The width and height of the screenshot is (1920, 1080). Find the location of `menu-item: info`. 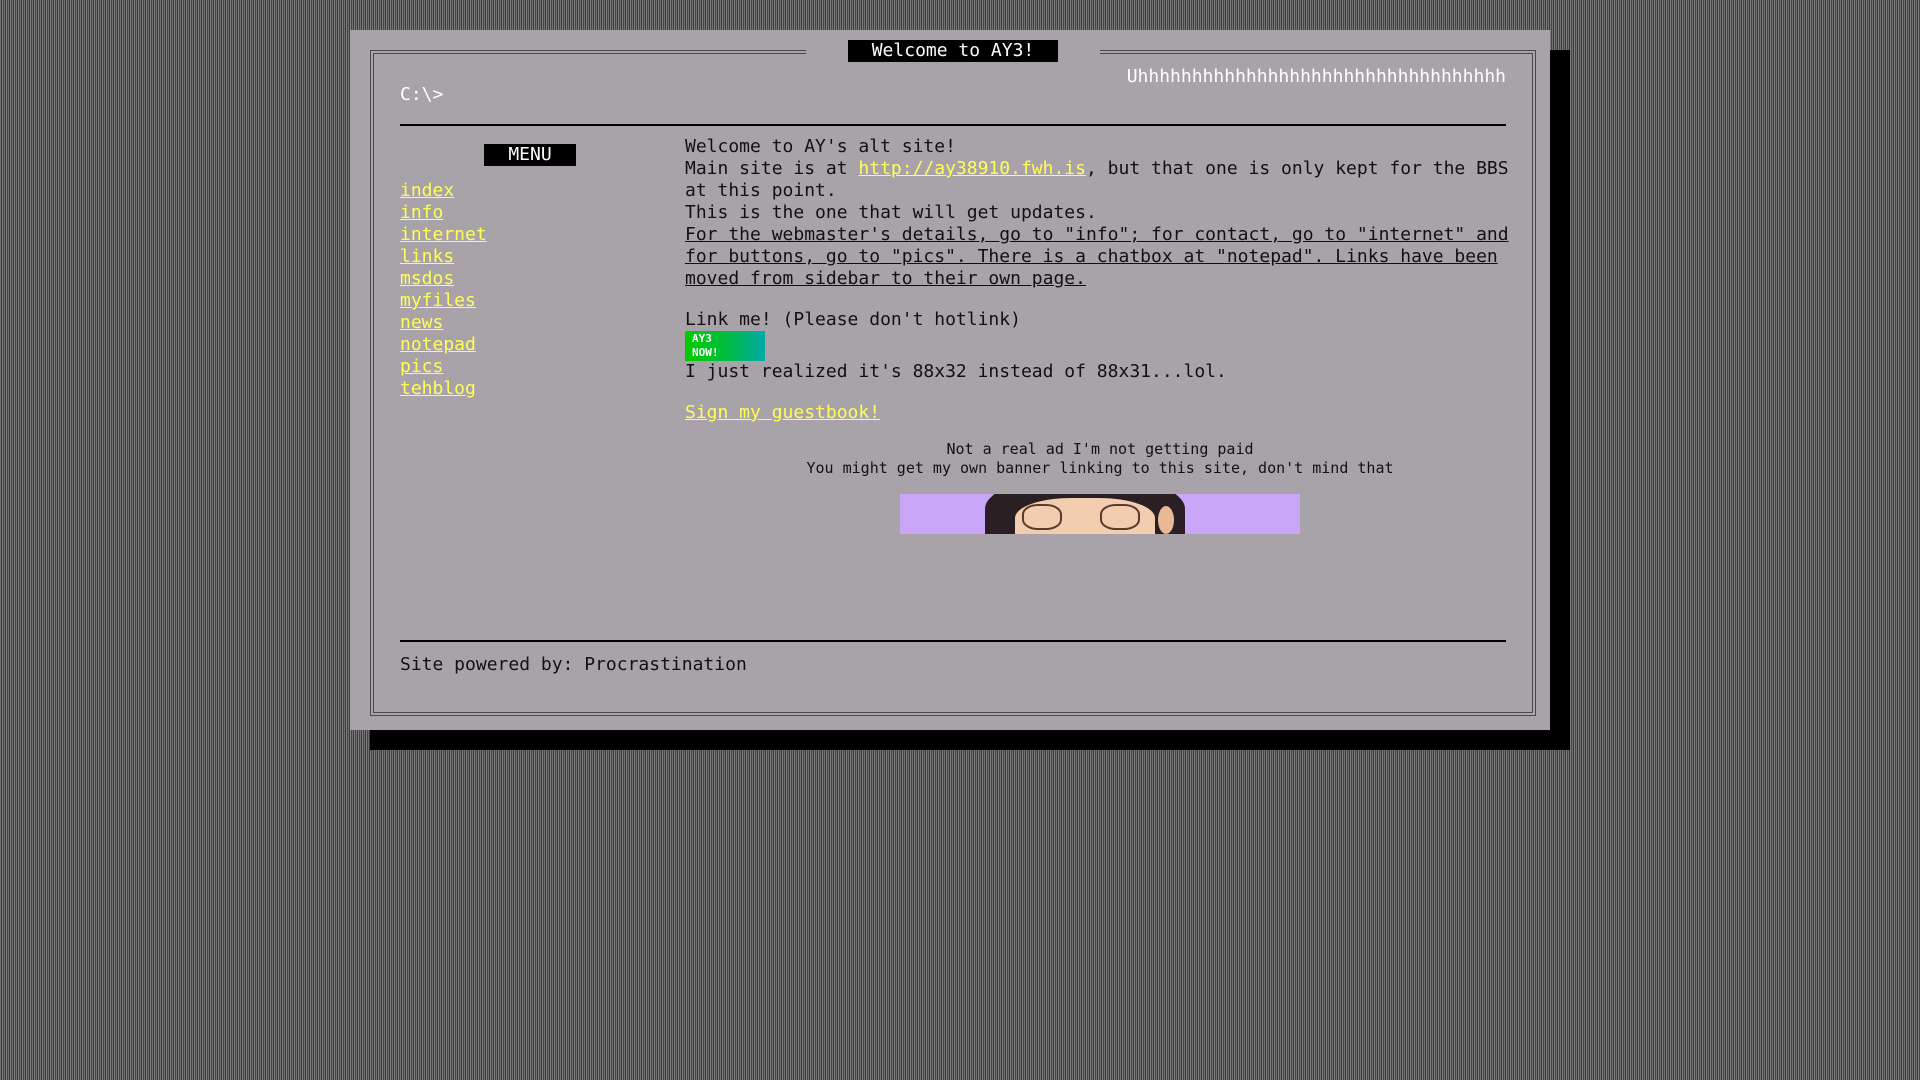

menu-item: info is located at coordinates (500, 213).